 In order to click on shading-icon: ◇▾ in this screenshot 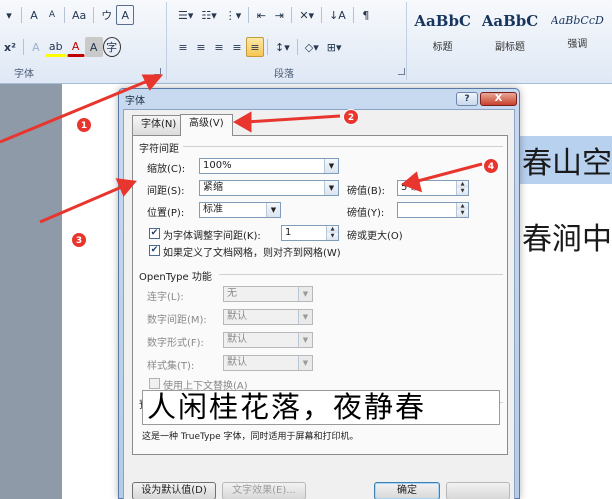, I will do `click(312, 47)`.